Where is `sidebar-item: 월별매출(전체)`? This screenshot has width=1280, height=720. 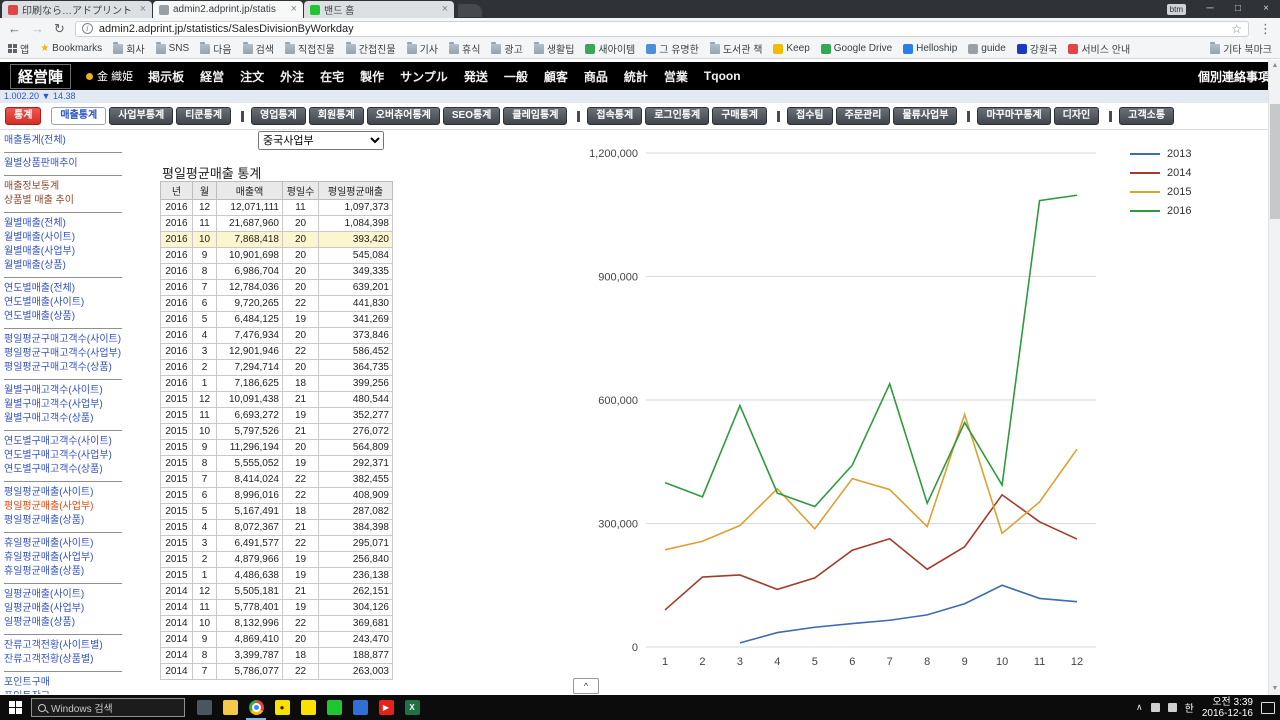 sidebar-item: 월별매출(전체) is located at coordinates (67, 224).